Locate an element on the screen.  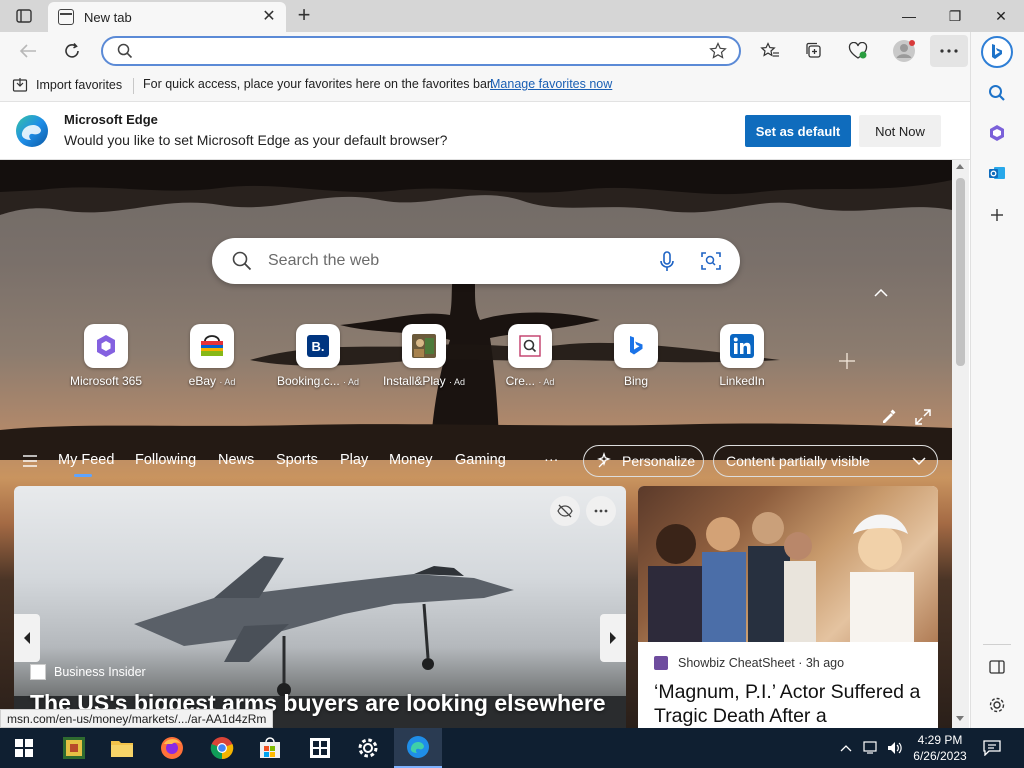
address-bar is located at coordinates (421, 51).